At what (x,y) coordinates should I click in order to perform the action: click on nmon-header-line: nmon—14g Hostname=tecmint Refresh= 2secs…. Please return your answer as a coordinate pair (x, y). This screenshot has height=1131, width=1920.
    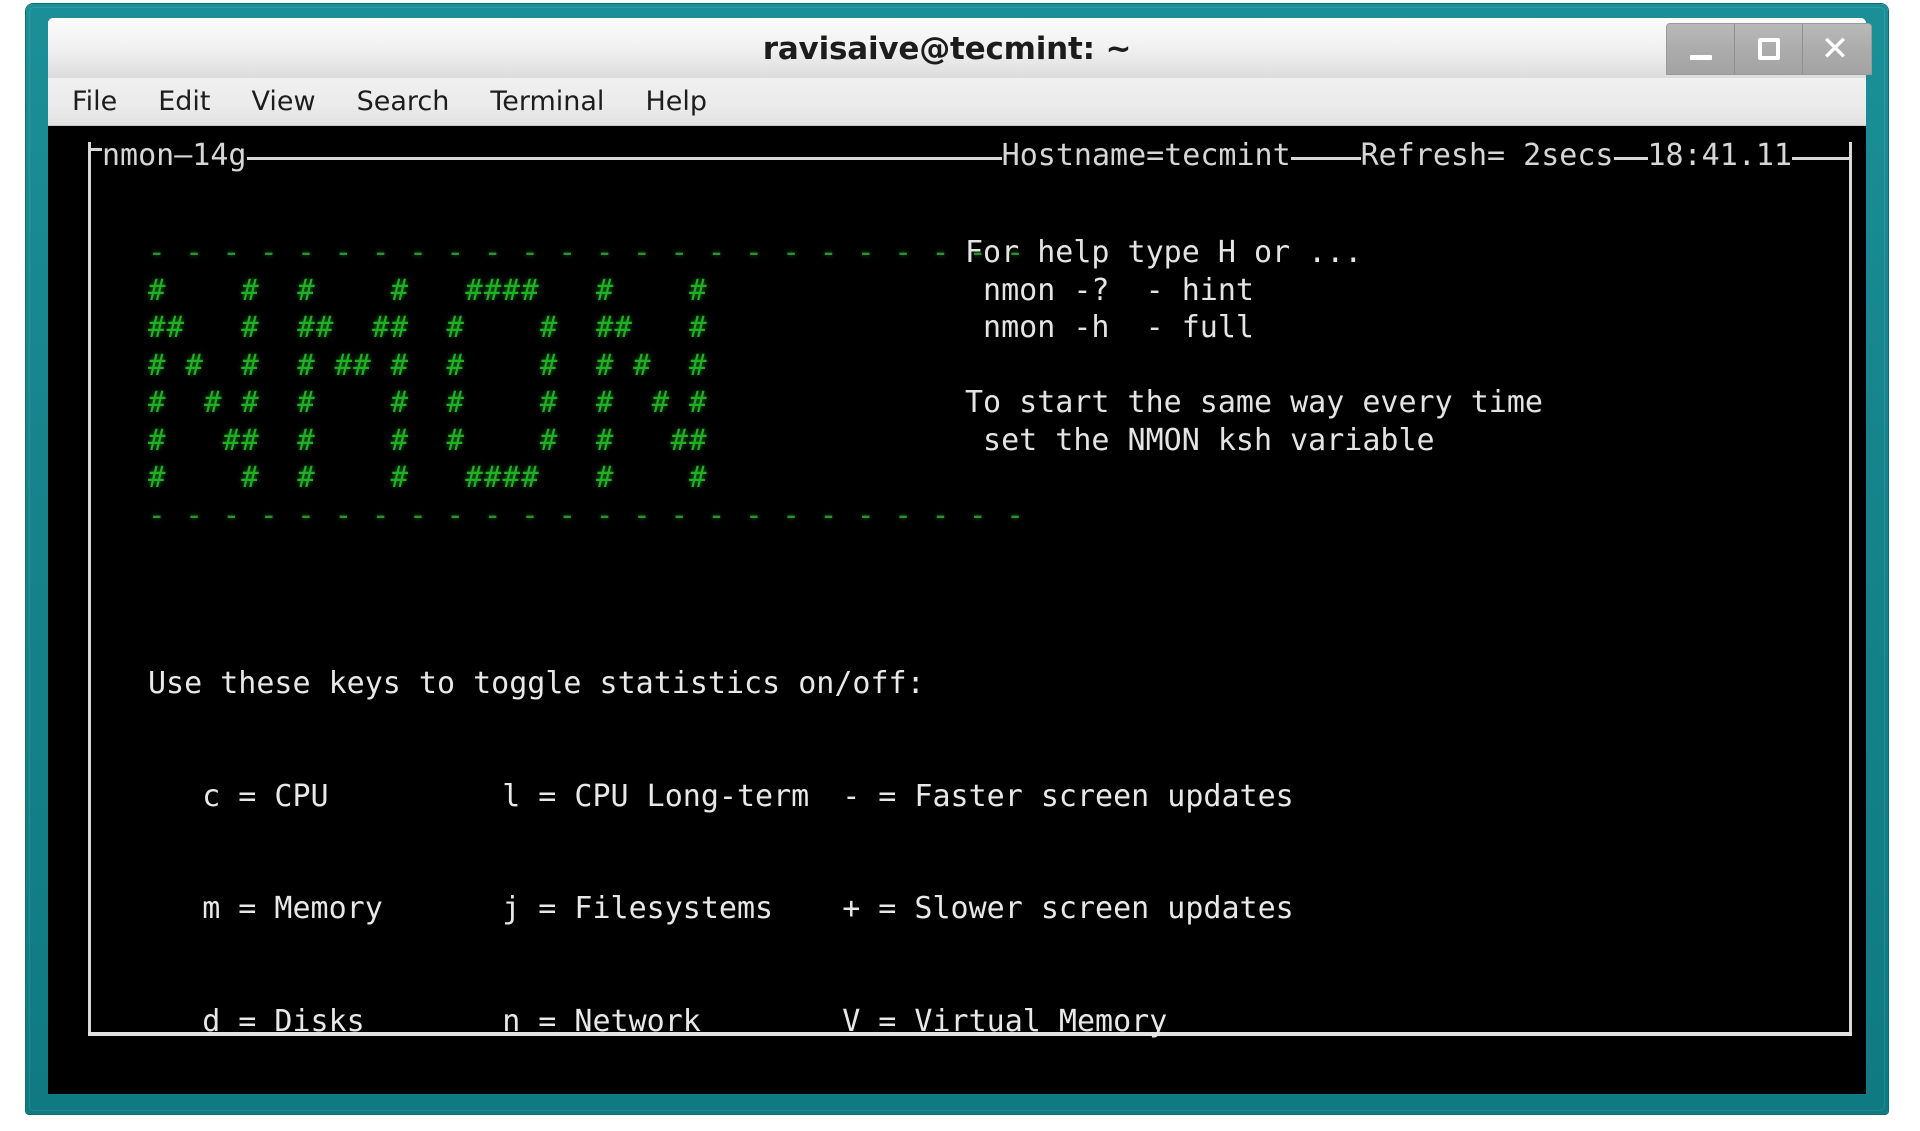
    Looking at the image, I should click on (969, 155).